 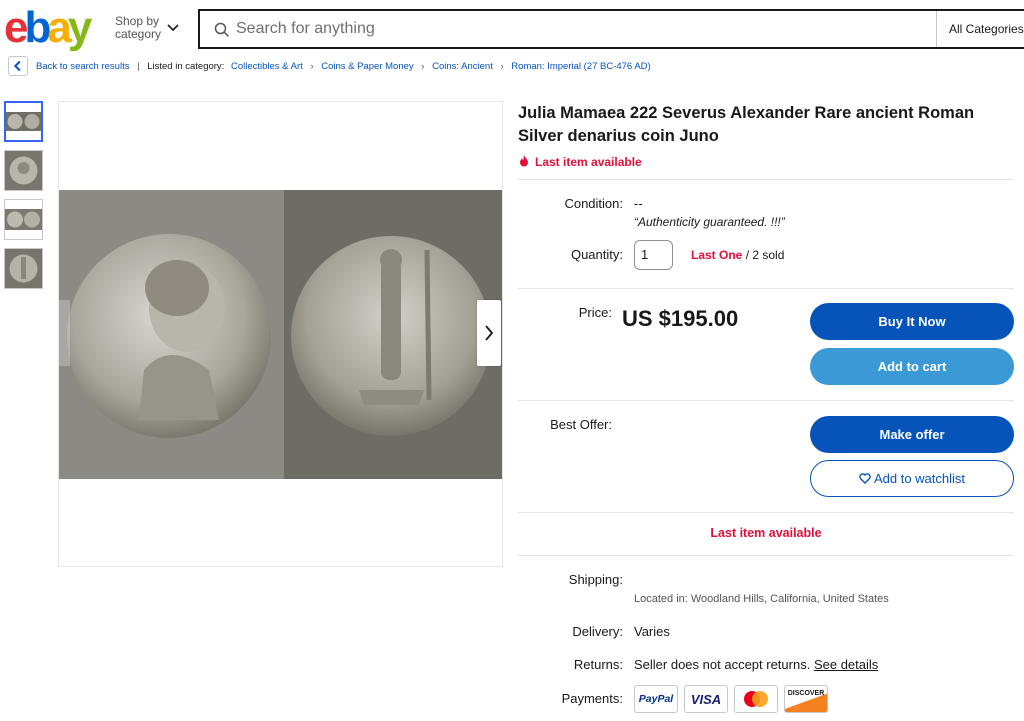 I want to click on sold-count: / 2 sold, so click(x=765, y=255).